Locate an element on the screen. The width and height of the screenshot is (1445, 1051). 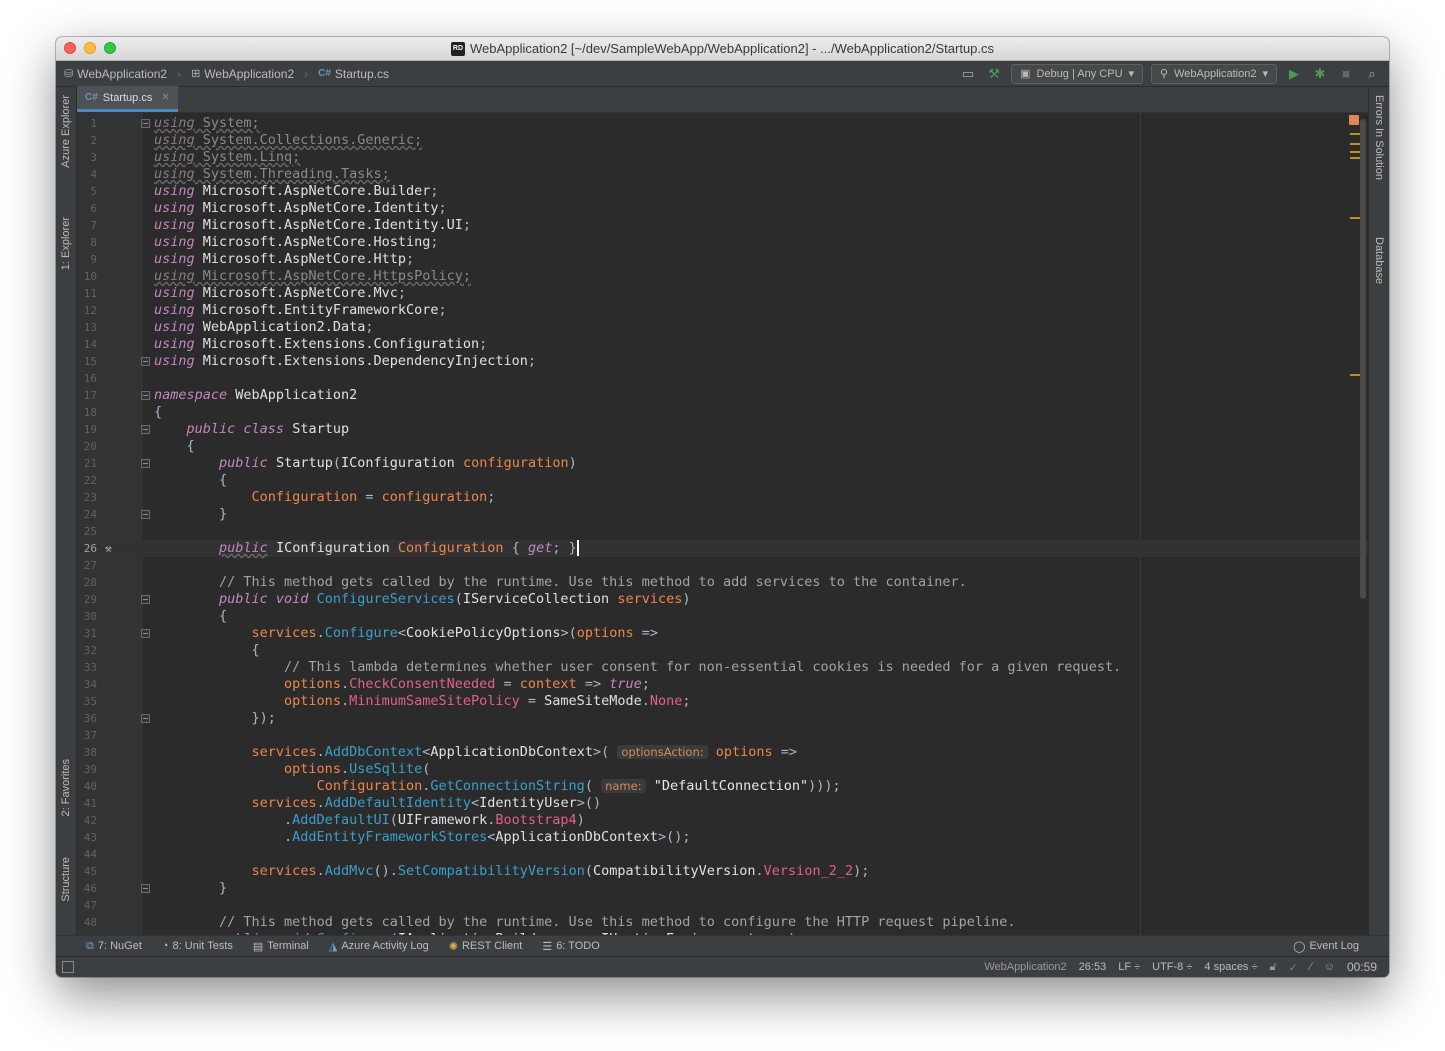
code-line: 17 namespace WebApplication2 is located at coordinates (722, 395).